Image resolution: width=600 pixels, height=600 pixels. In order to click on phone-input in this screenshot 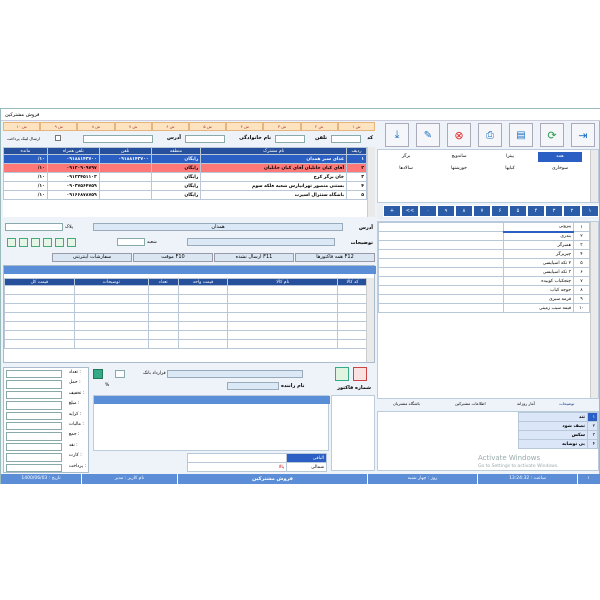, I will do `click(290, 139)`.